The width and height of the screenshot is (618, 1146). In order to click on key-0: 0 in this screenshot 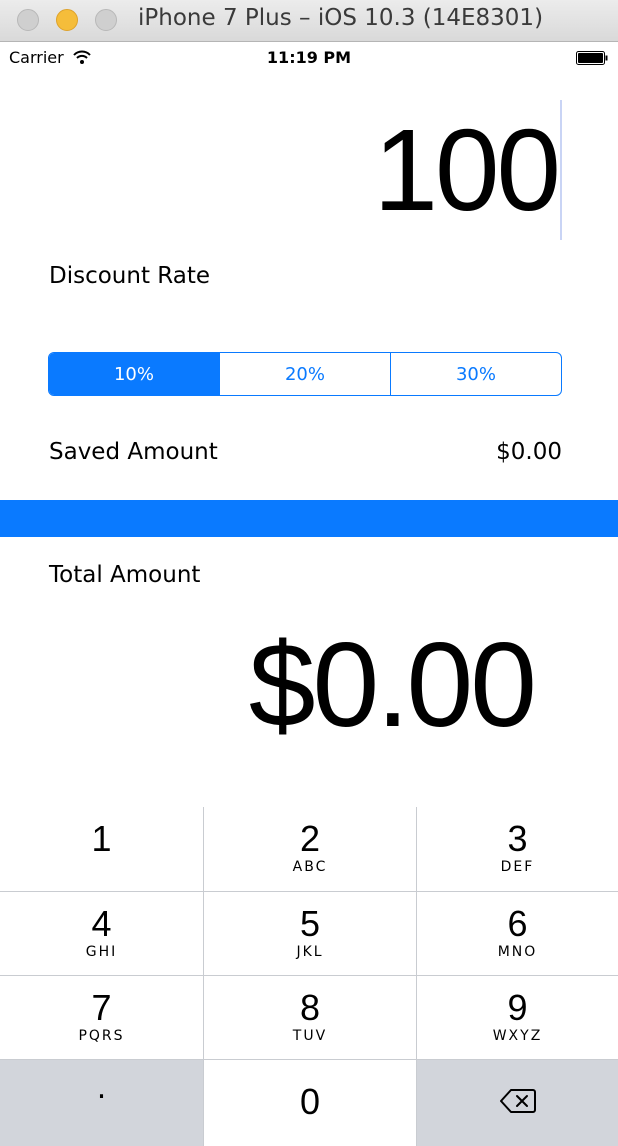, I will do `click(310, 1103)`.